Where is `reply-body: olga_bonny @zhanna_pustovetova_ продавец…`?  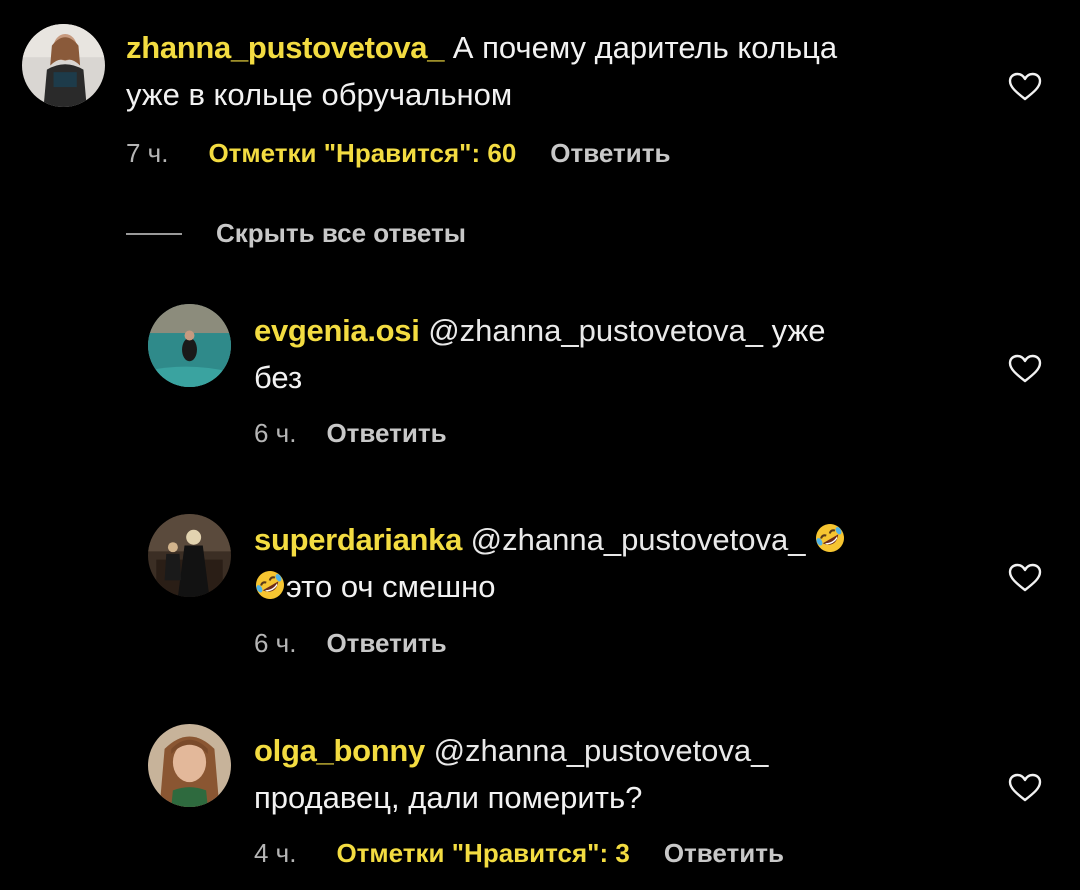
reply-body: olga_bonny @zhanna_pustovetova_ продавец… is located at coordinates (614, 774).